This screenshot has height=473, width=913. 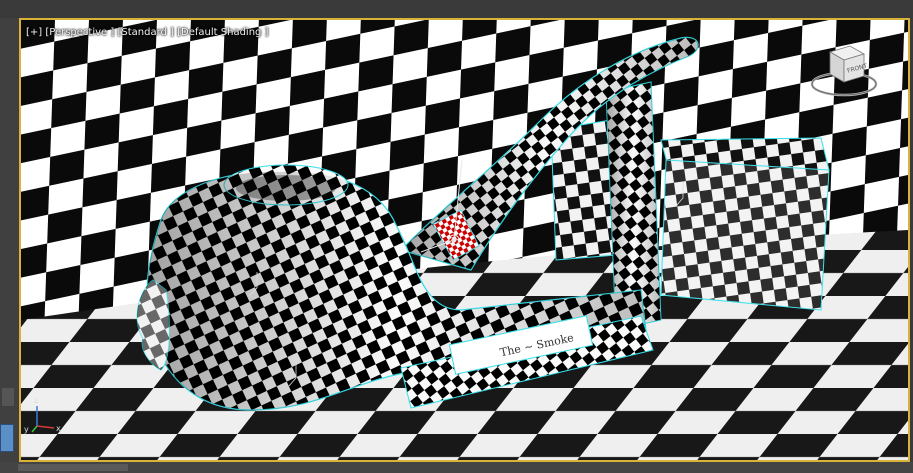 What do you see at coordinates (42, 411) in the screenshot?
I see `world-axis-tripod: z x y` at bounding box center [42, 411].